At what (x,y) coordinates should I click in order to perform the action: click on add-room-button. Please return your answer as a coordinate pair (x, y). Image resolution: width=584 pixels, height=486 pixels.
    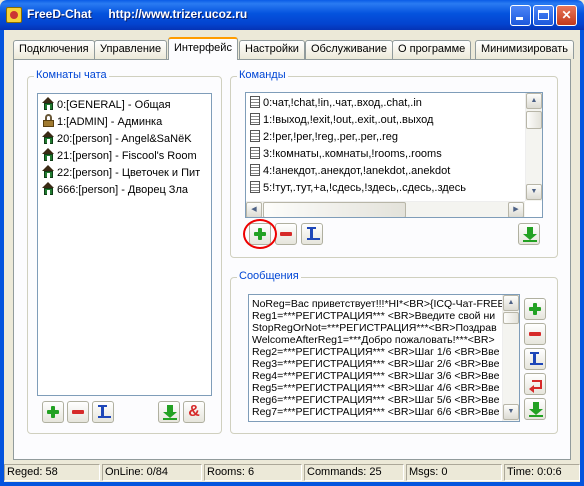
    Looking at the image, I should click on (53, 412).